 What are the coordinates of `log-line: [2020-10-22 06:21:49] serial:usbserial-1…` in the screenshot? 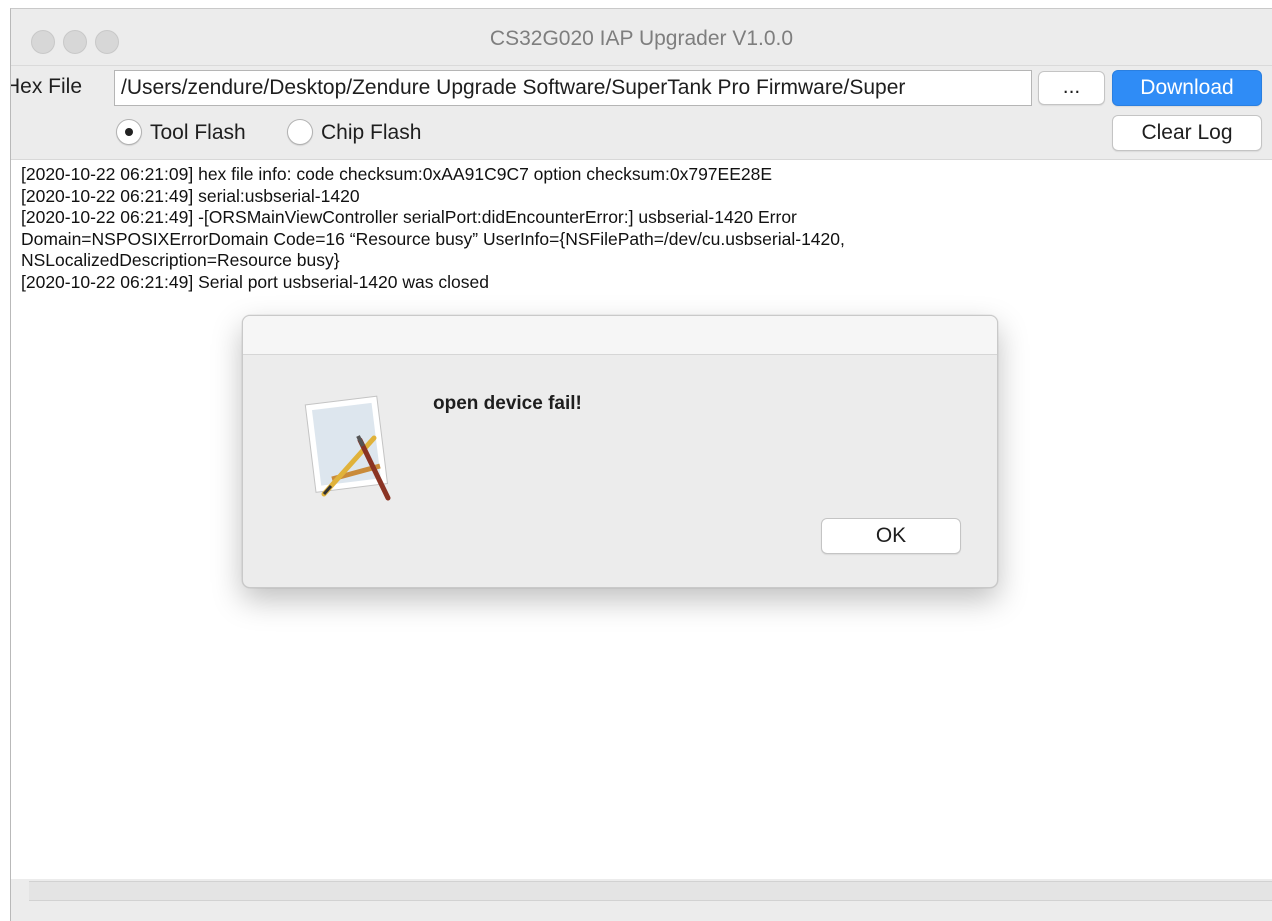 It's located at (190, 195).